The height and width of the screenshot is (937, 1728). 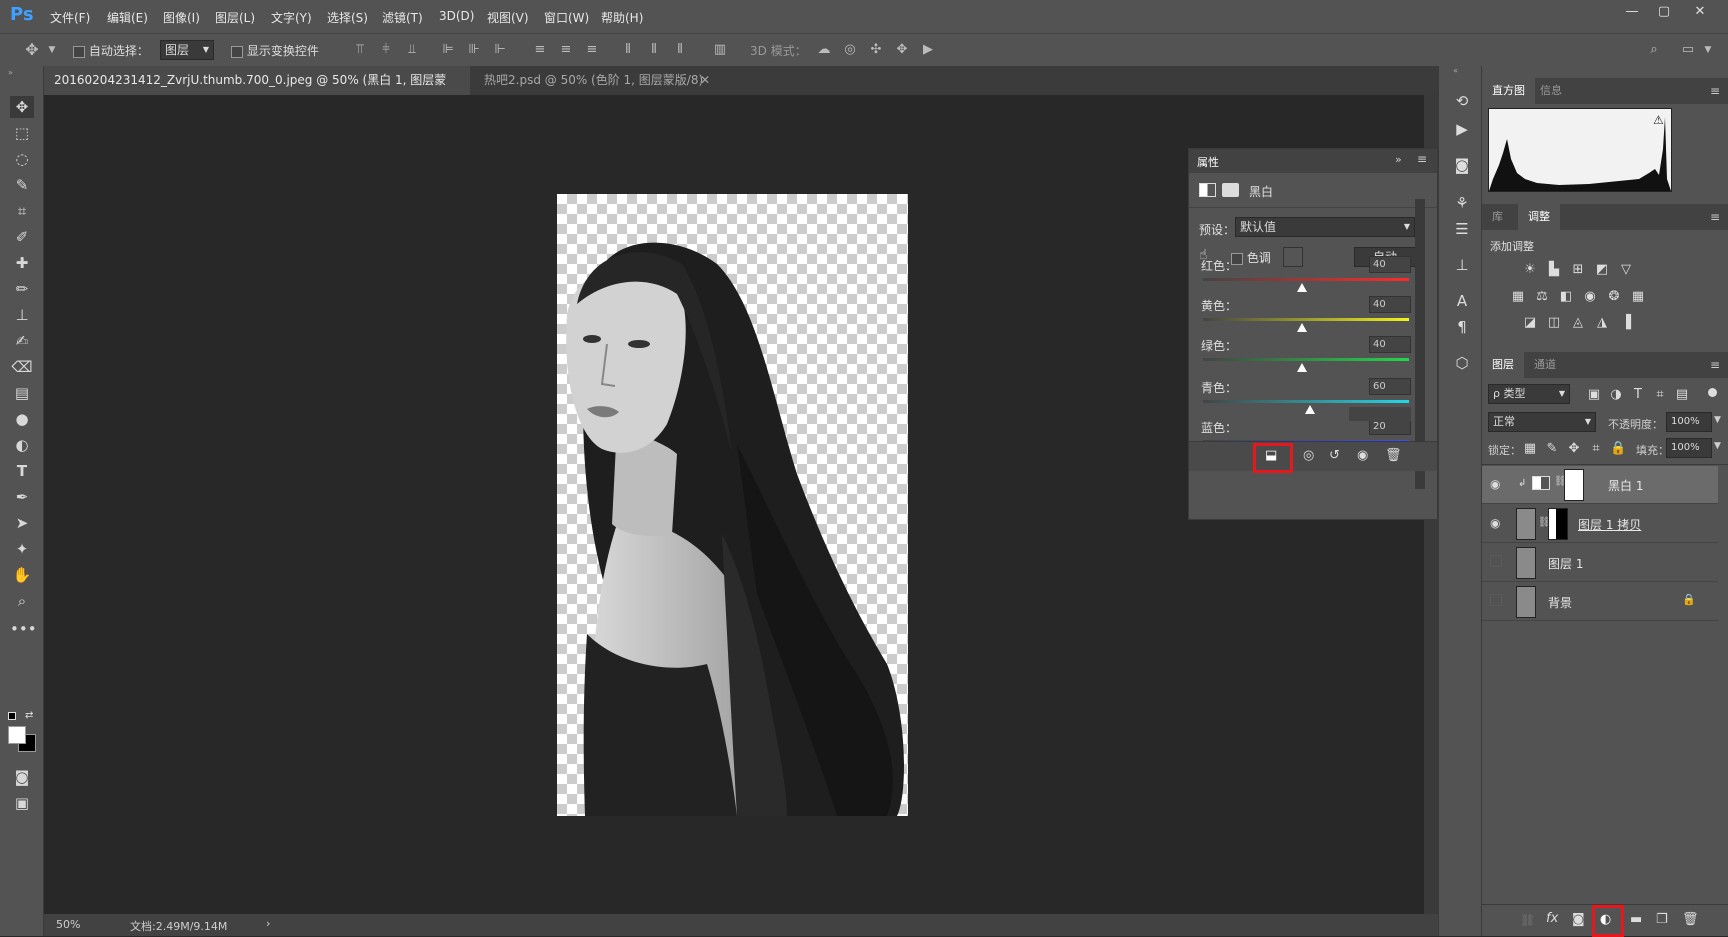 I want to click on align-top-icon: ⫪, so click(x=360, y=50).